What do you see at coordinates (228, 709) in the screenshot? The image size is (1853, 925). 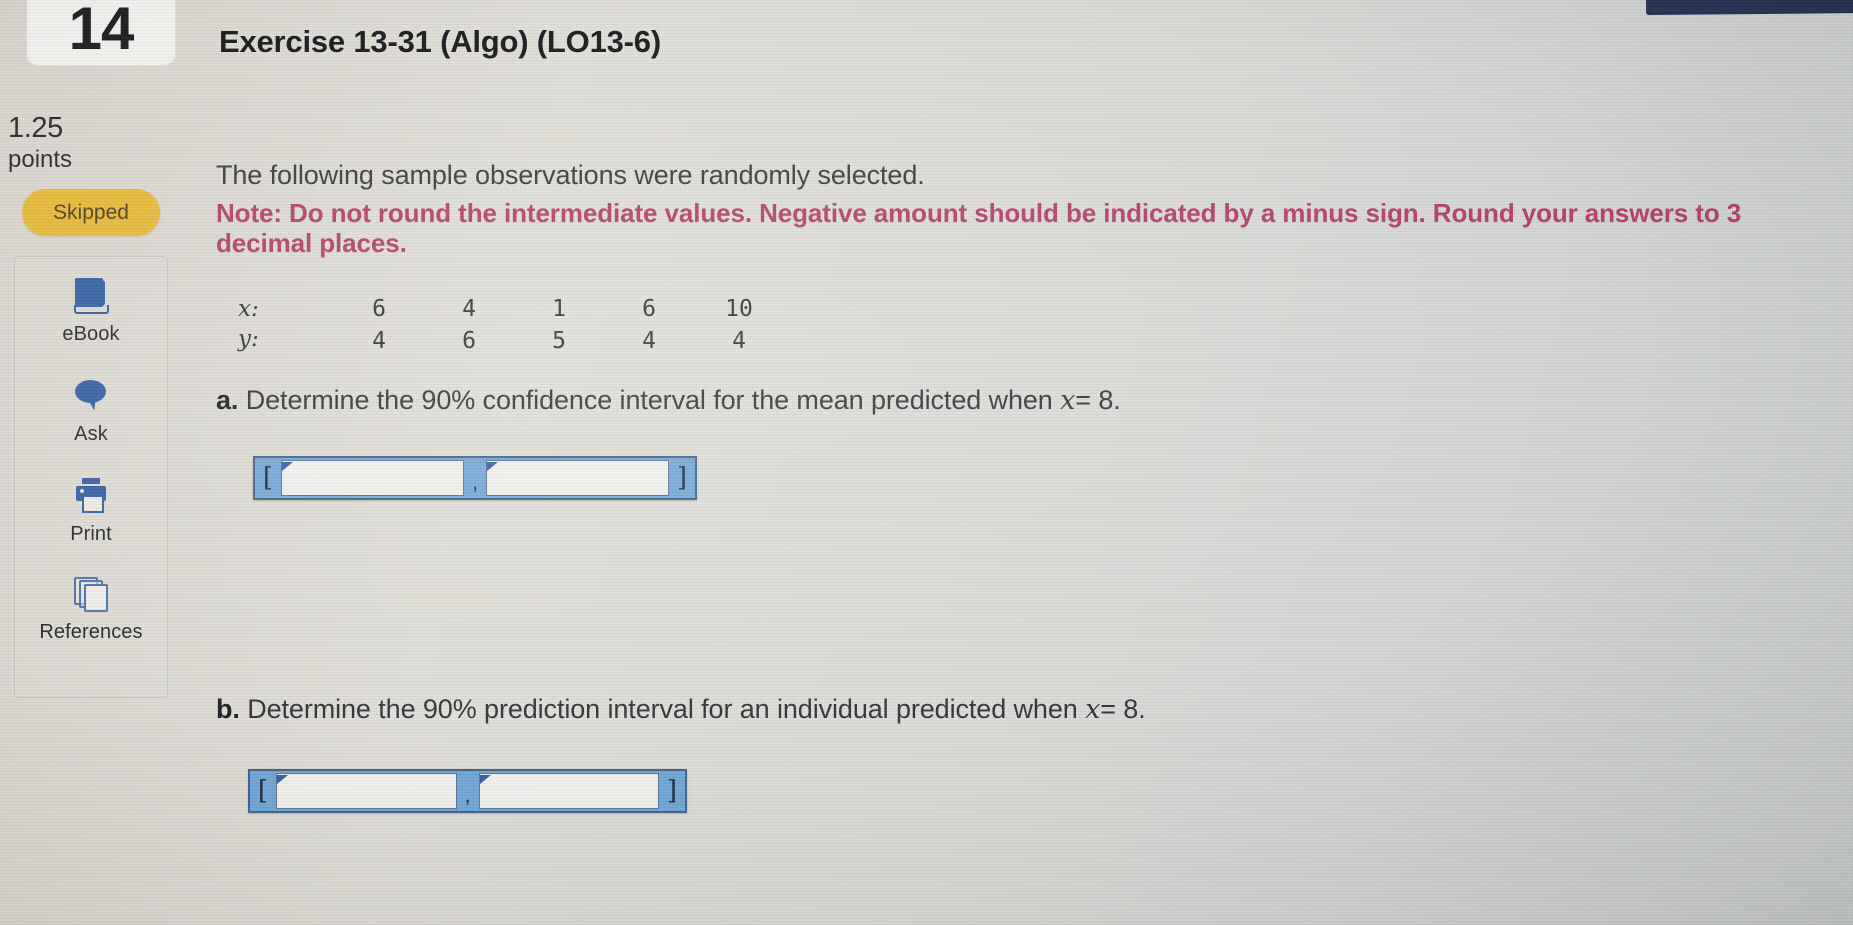 I see `question-b-marker: b.` at bounding box center [228, 709].